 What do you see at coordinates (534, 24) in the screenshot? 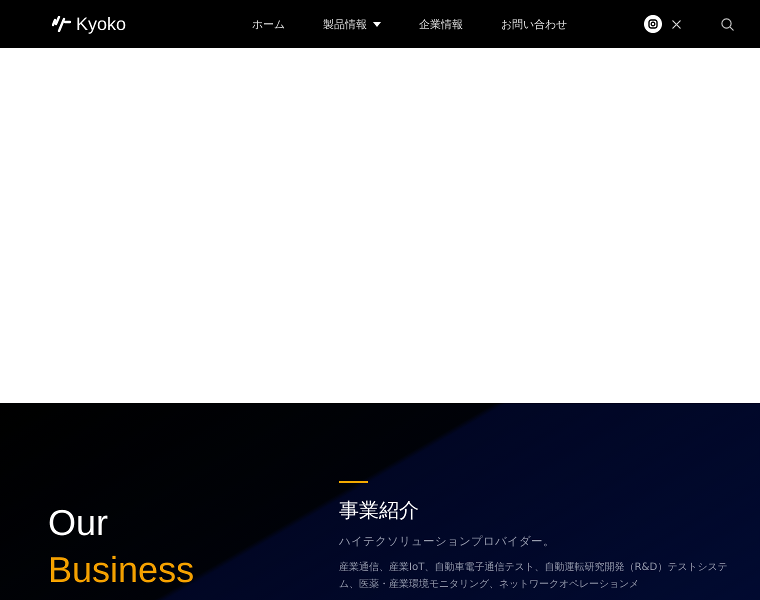
I see `nav-link: お問い合わせ` at bounding box center [534, 24].